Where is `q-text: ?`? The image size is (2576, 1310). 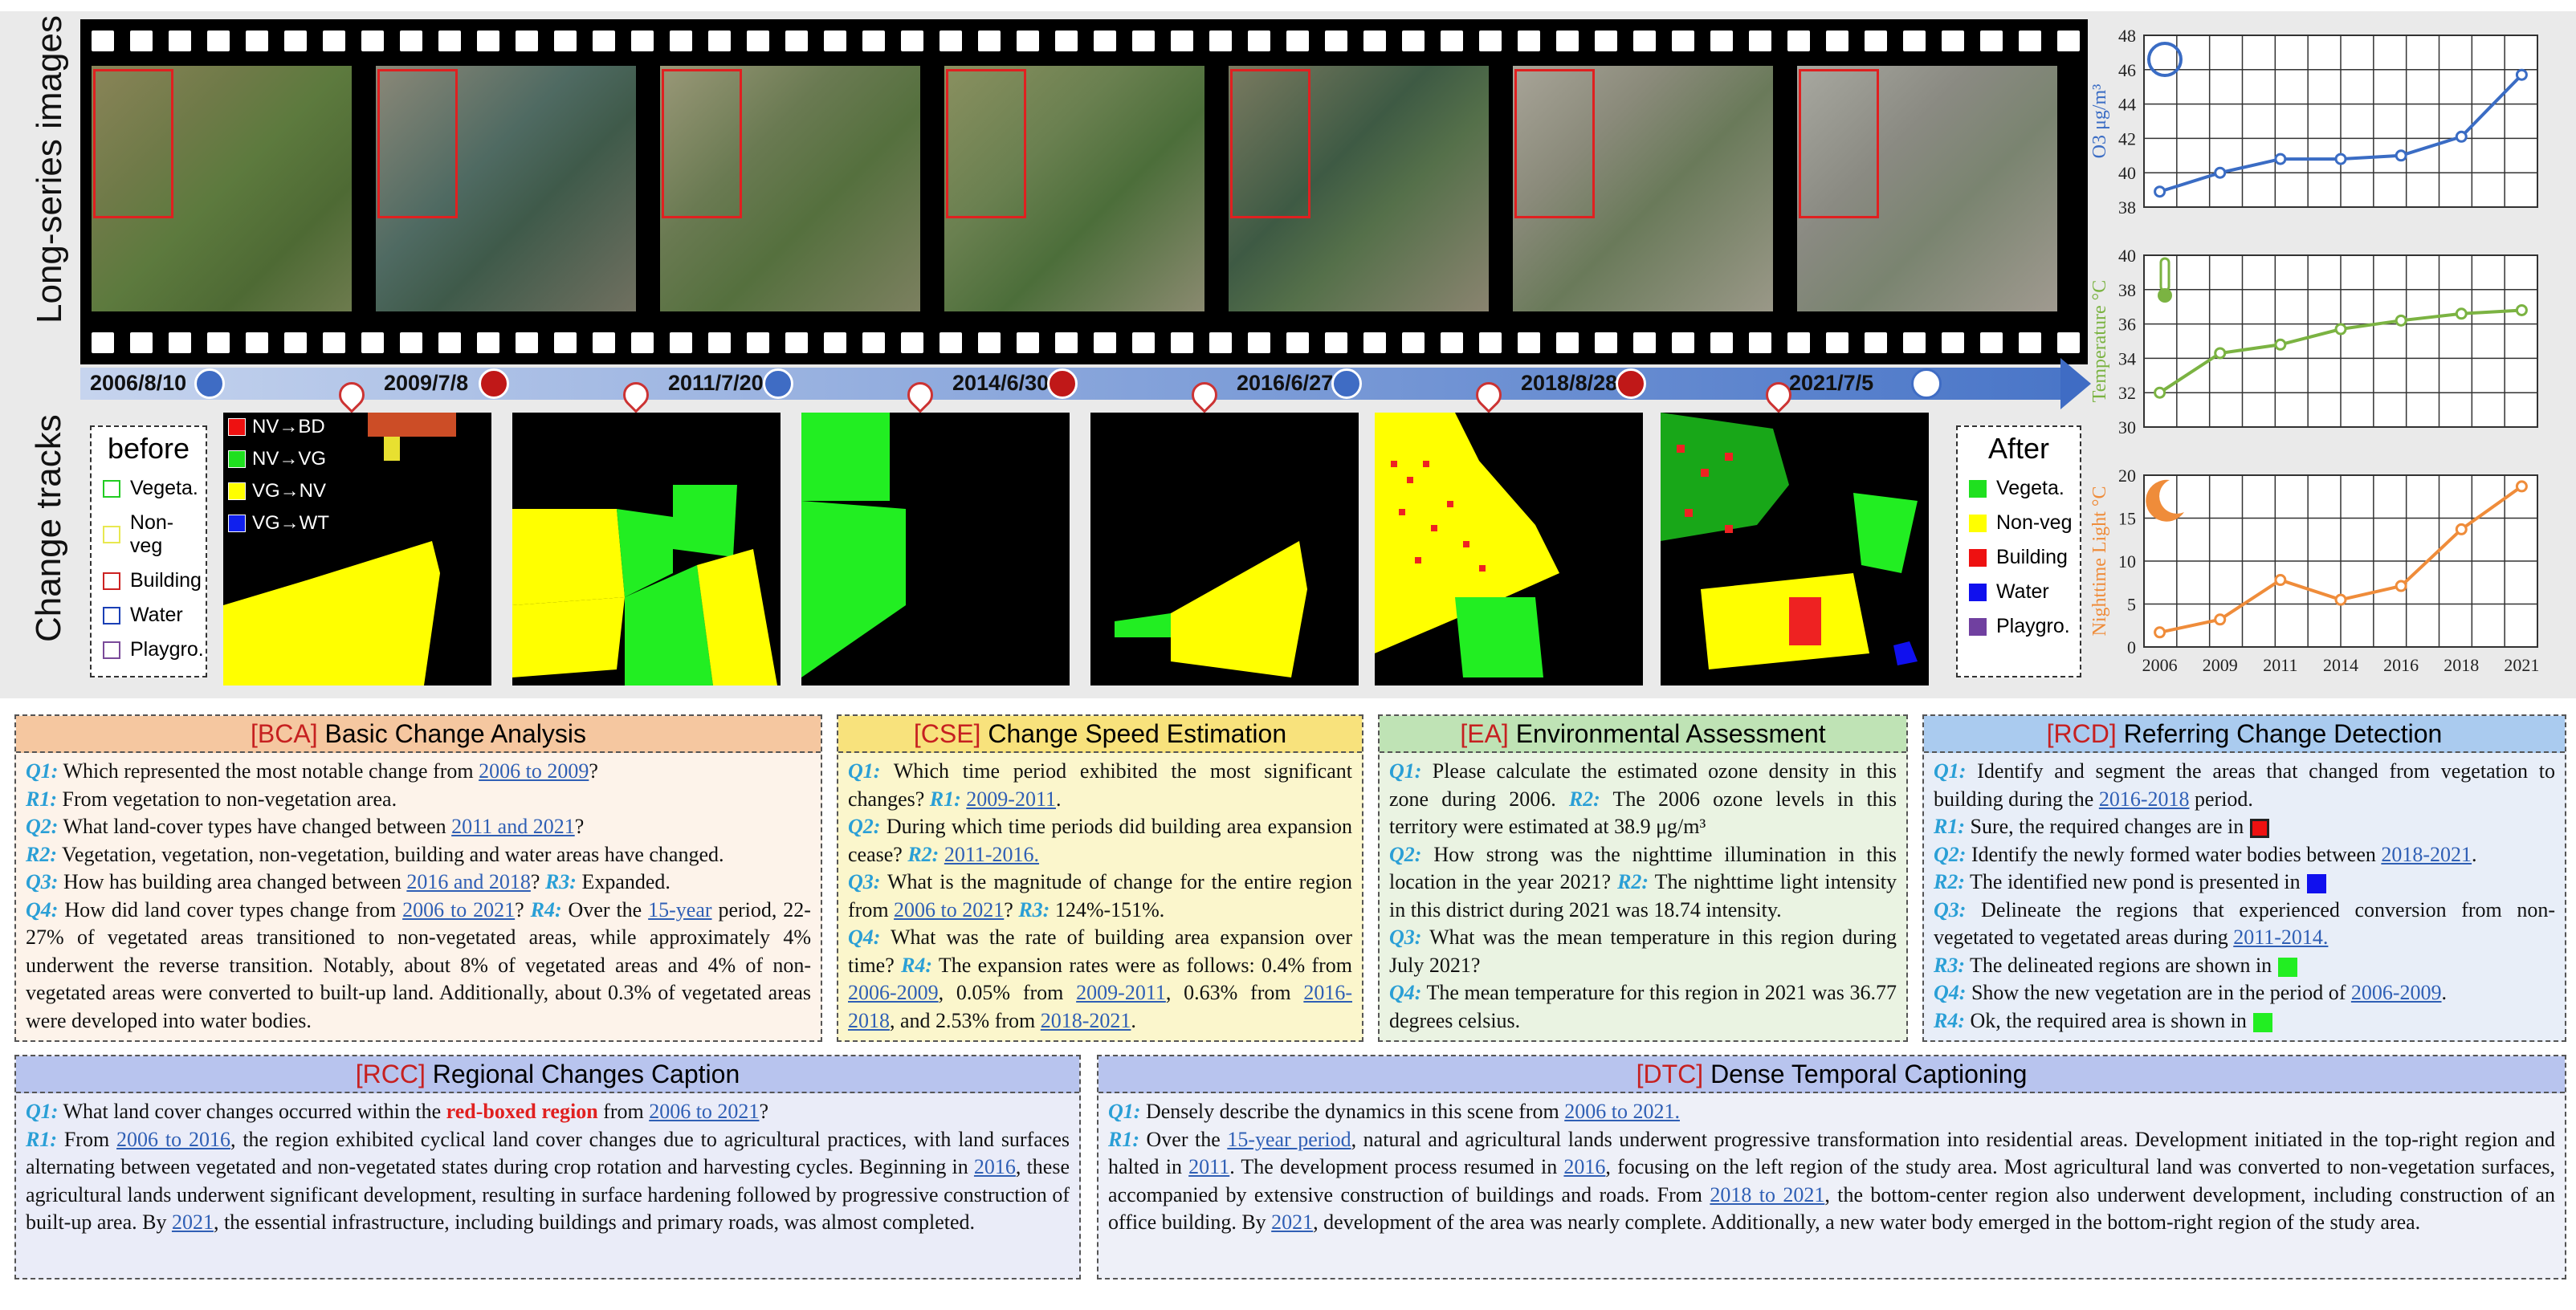 q-text: ? is located at coordinates (1011, 909).